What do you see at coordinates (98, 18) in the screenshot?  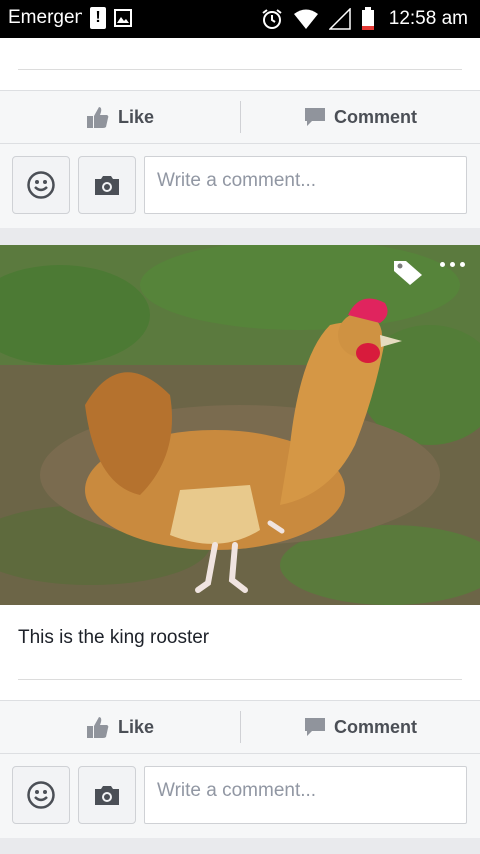 I see `alert-icon: !` at bounding box center [98, 18].